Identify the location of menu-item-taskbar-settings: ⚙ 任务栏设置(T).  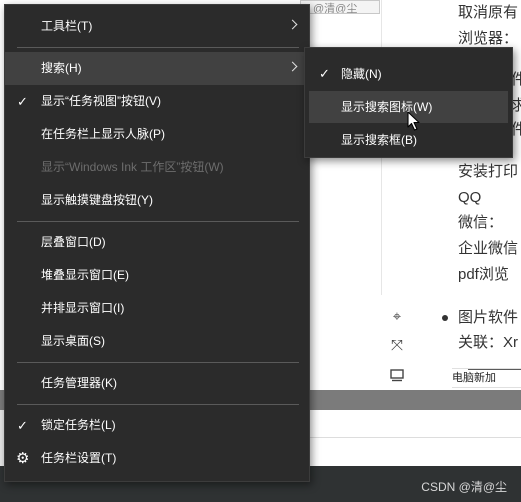
(157, 458).